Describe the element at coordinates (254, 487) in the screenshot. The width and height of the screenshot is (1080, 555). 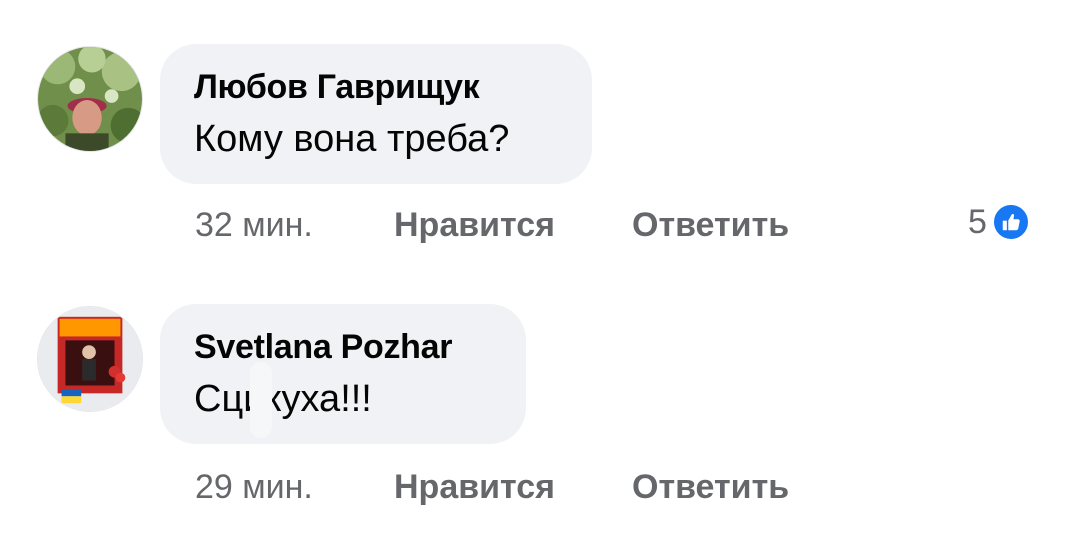
I see `comment-timestamp: 29 мин.` at that location.